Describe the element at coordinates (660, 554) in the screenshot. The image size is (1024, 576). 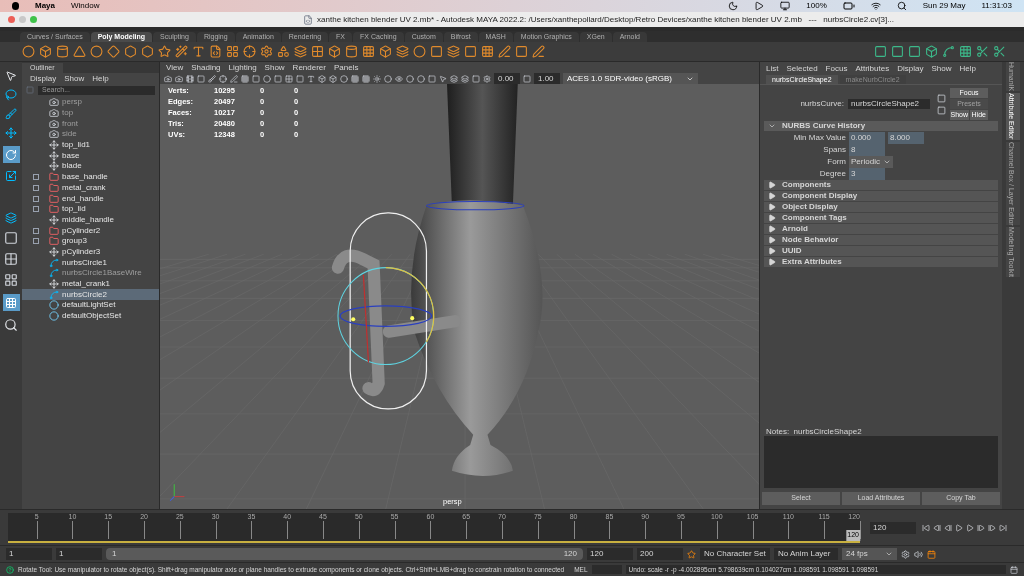
I see `end-field: 200` at that location.